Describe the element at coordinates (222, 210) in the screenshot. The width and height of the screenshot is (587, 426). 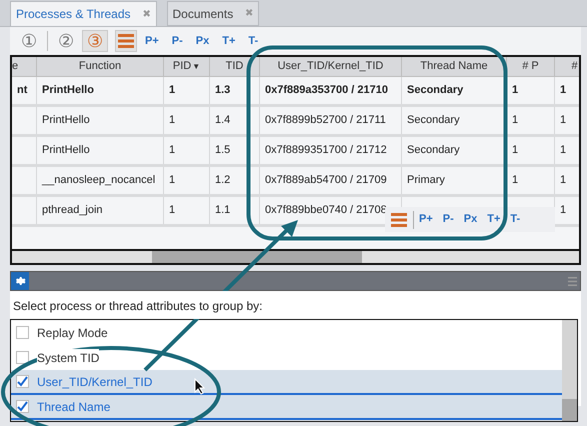
I see `table-cell-text: 1.1` at that location.